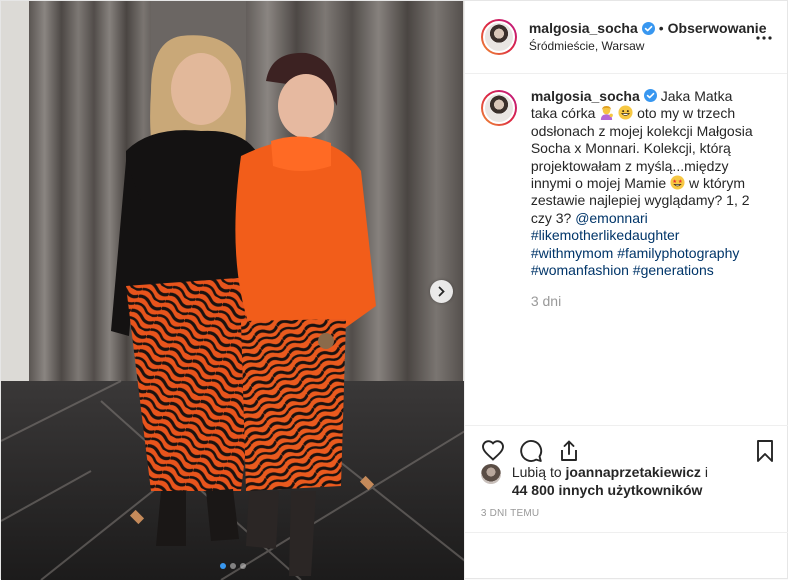 Image resolution: width=788 pixels, height=580 pixels. What do you see at coordinates (572, 253) in the screenshot?
I see `hashtag-link: #withmymom` at bounding box center [572, 253].